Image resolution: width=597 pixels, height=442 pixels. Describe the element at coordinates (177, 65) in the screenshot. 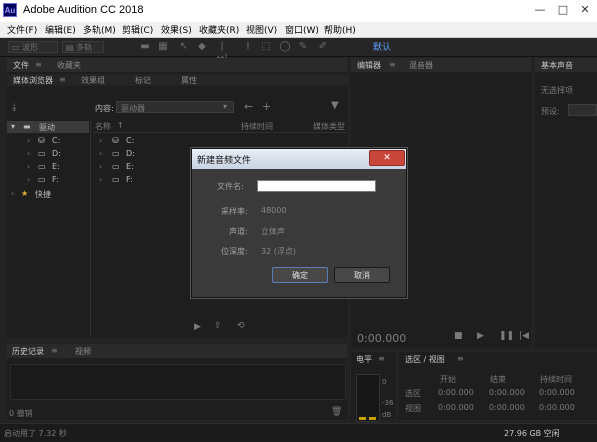

I see `files-tab-bar: 文件 ≡ 收藏夹` at that location.